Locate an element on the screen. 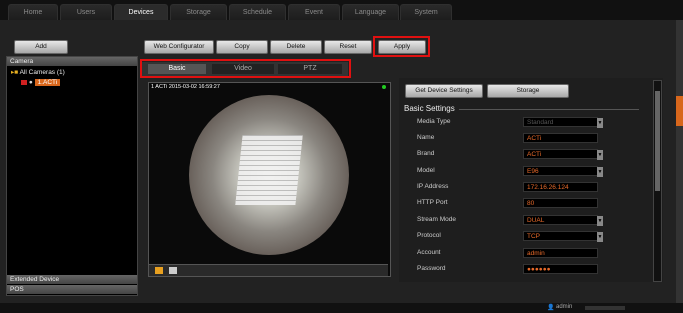  video-overlay-text: 1 ACTi 2015-03-02 16:59:27 is located at coordinates (185, 87).